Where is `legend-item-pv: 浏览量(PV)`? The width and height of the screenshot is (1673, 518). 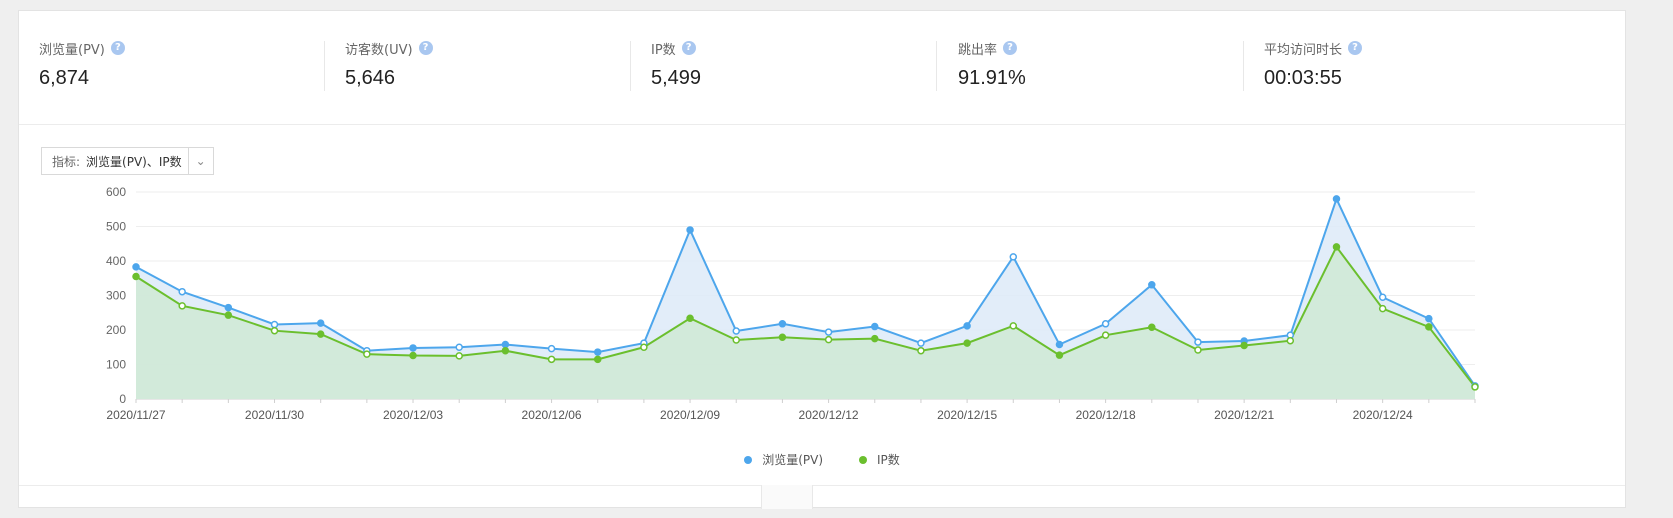
legend-item-pv: 浏览量(PV) is located at coordinates (783, 459).